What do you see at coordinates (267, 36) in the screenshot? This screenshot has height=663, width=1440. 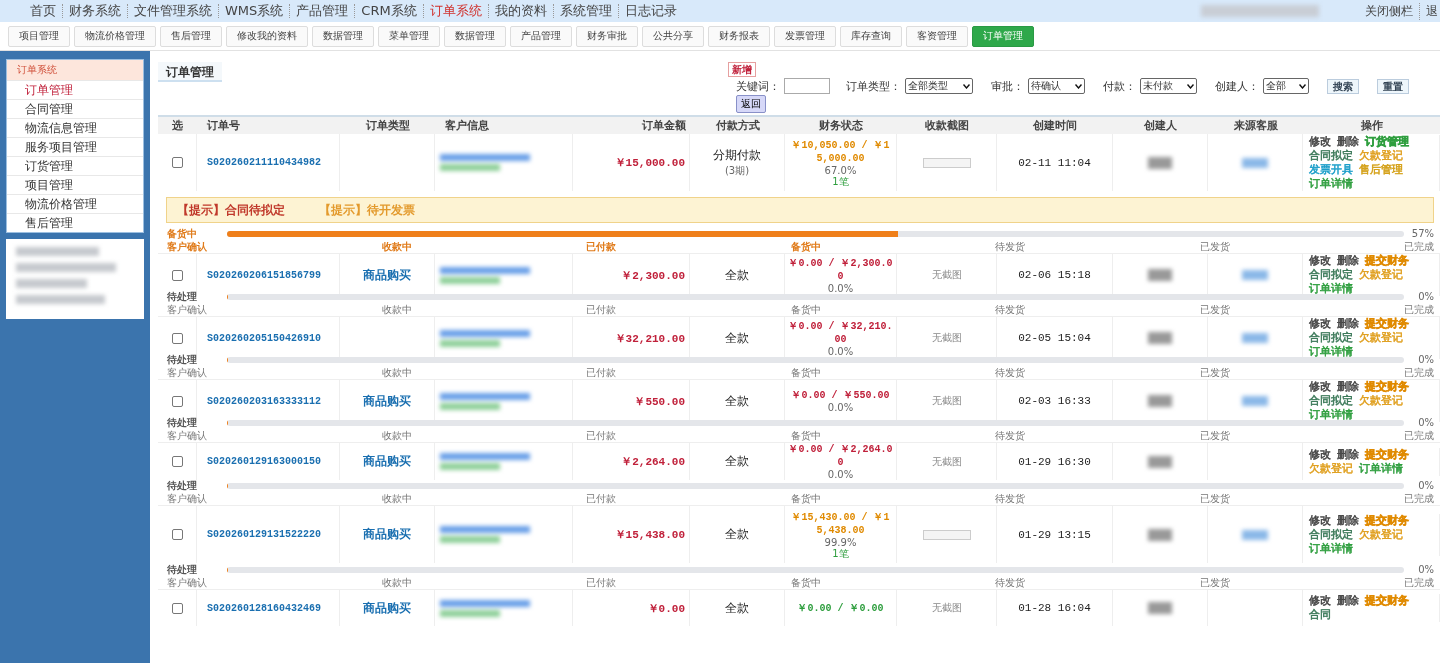 I see `toolbar-button: 修改我的资料` at bounding box center [267, 36].